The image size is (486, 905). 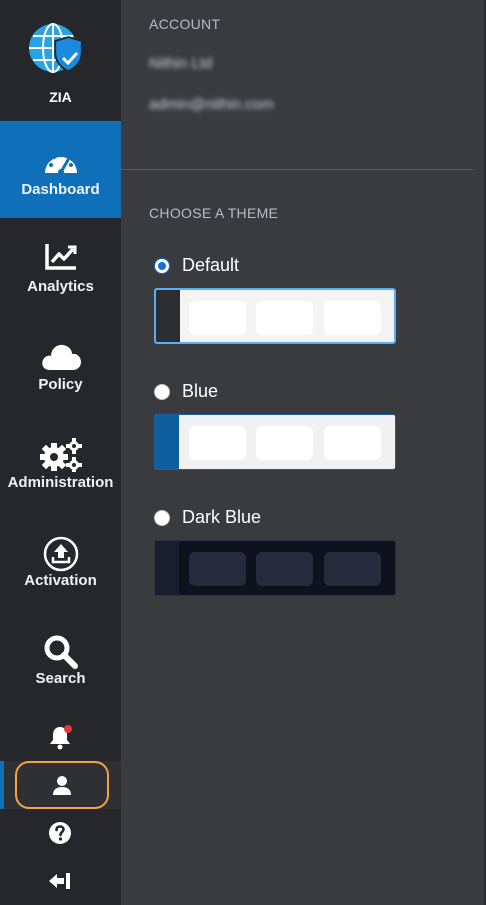 I want to click on help-icon, so click(x=60, y=833).